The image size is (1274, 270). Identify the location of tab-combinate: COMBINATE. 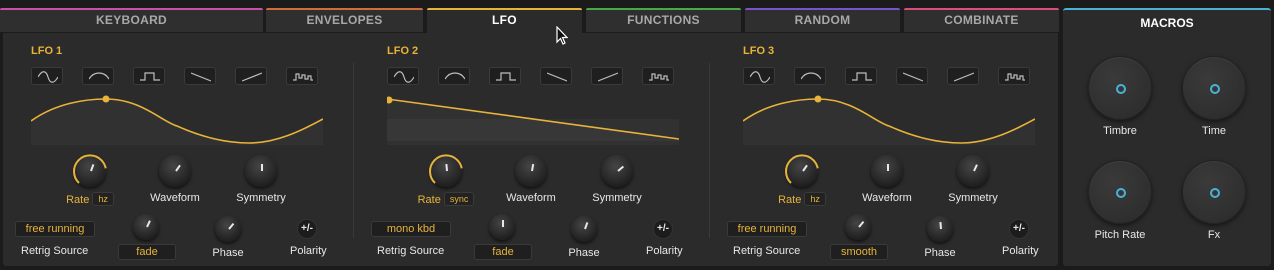
(981, 20).